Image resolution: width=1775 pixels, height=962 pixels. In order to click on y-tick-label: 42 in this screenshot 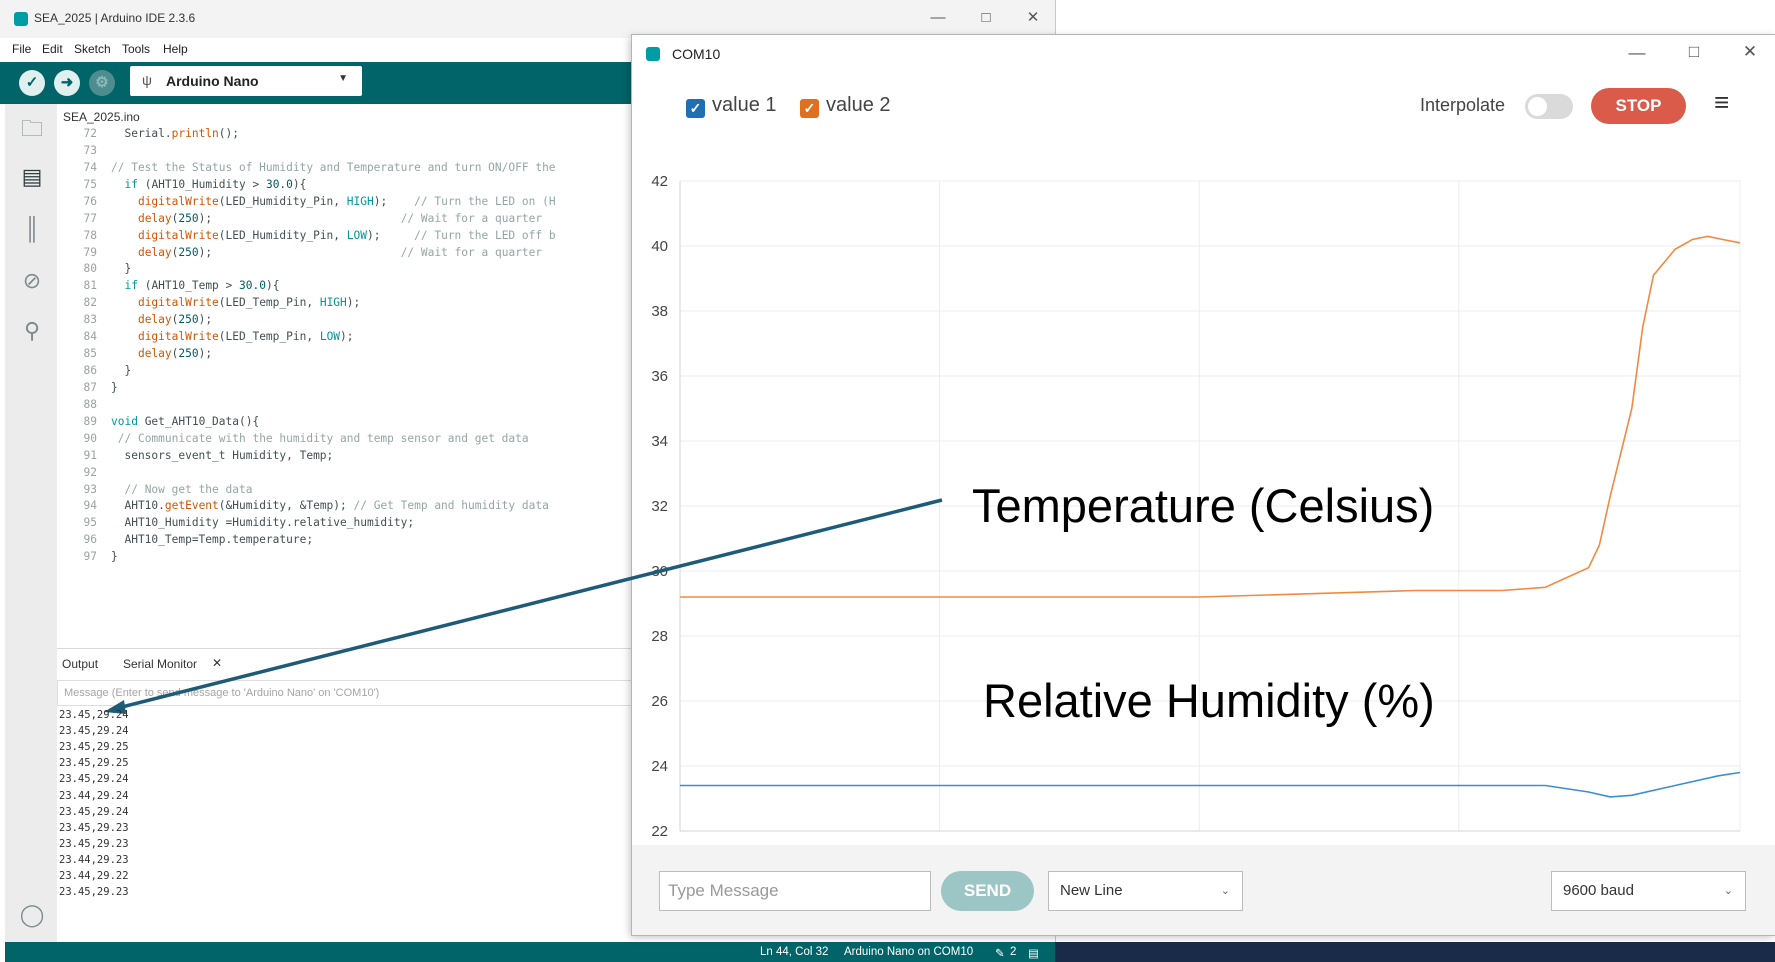, I will do `click(659, 181)`.